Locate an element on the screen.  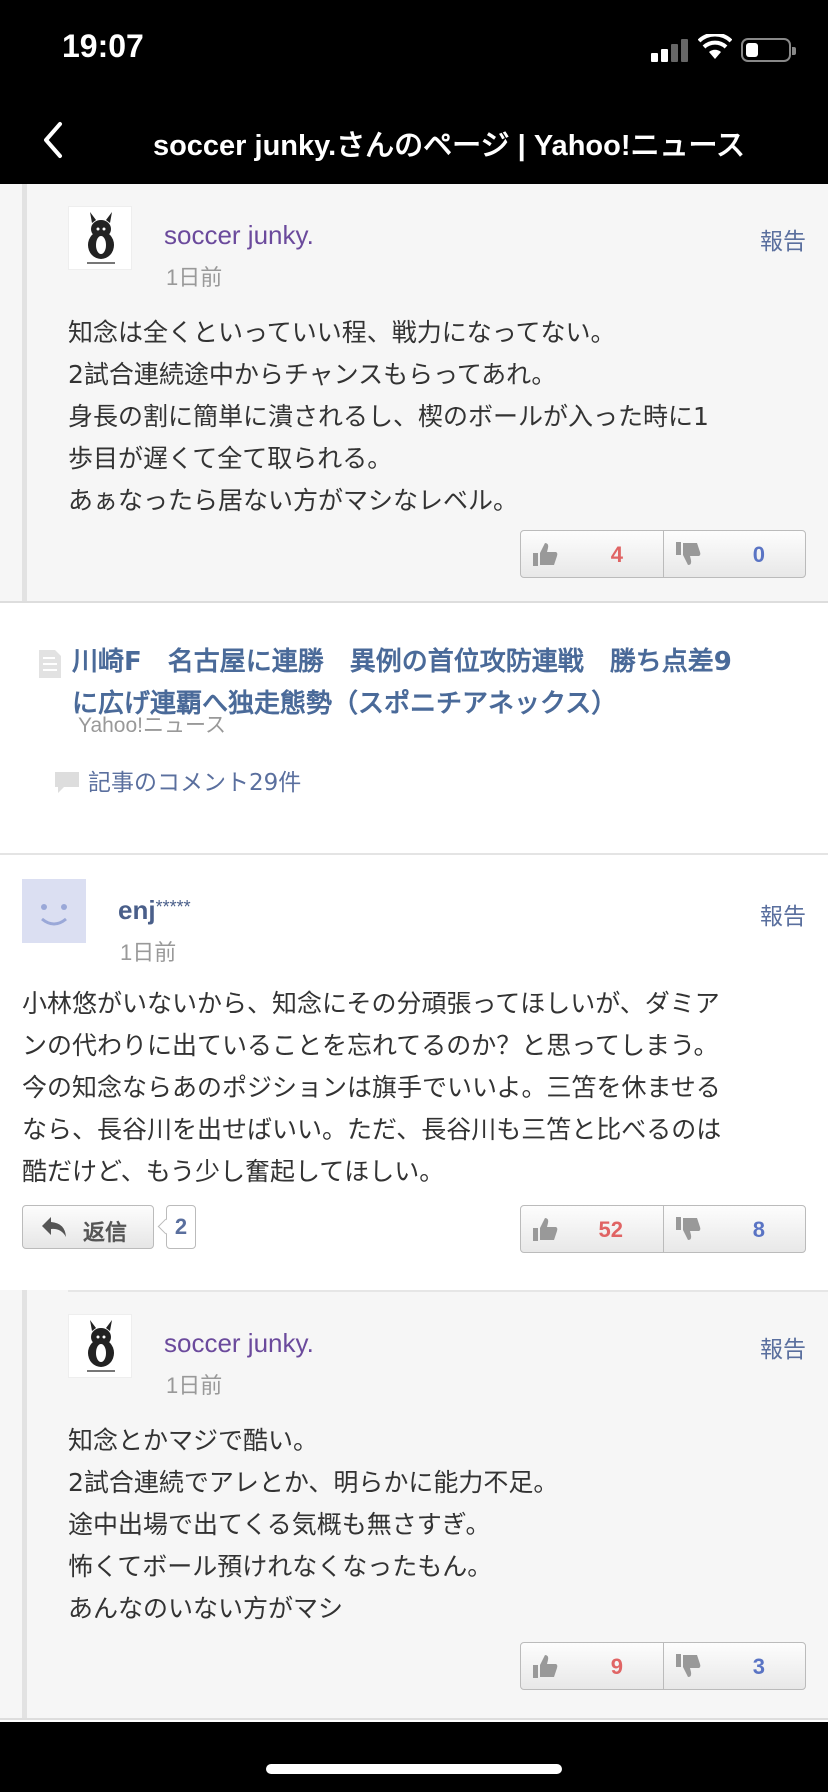
like-count: 4 is located at coordinates (616, 554).